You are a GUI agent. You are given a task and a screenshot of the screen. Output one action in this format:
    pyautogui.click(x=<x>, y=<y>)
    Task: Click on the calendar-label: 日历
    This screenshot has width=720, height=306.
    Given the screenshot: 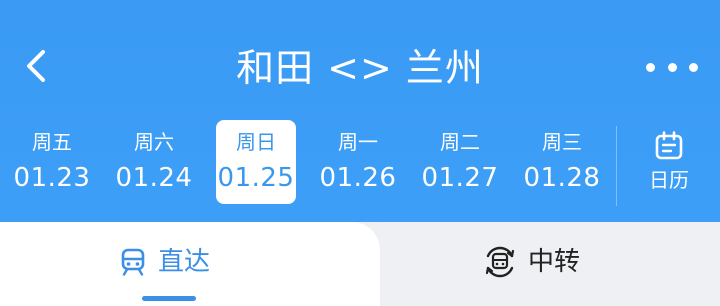 What is the action you would take?
    pyautogui.click(x=669, y=180)
    